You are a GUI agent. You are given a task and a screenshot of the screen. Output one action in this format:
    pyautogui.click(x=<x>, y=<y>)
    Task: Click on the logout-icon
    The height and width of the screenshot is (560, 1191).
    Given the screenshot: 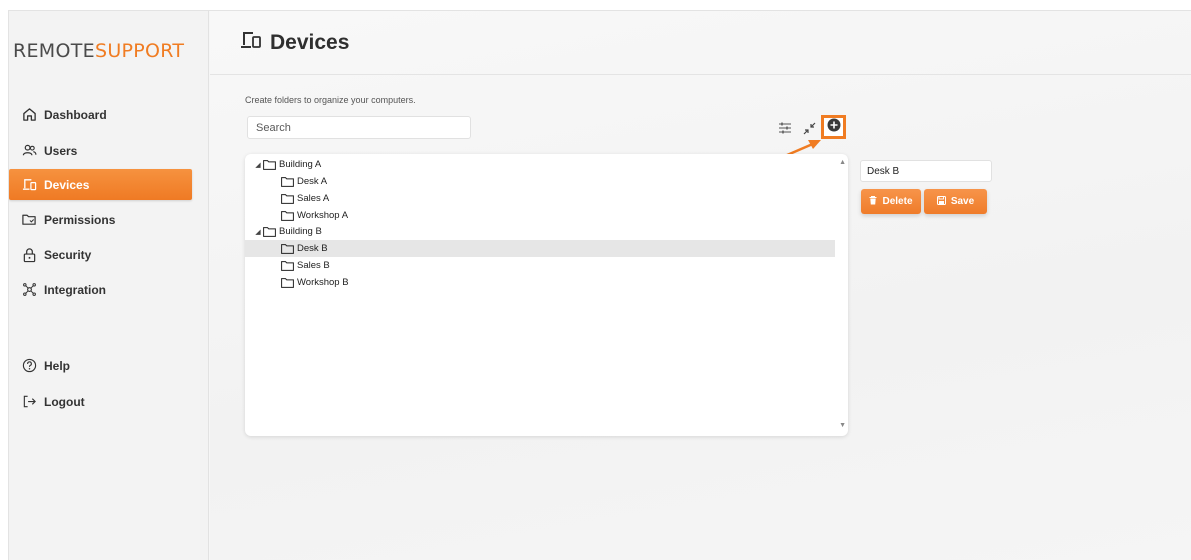 What is the action you would take?
    pyautogui.click(x=29, y=402)
    